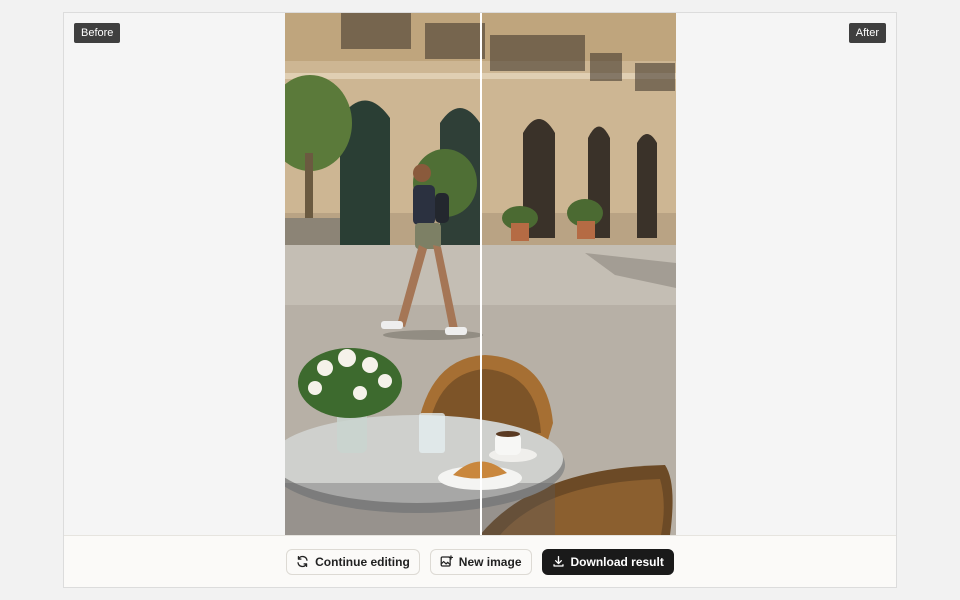  I want to click on person-shirt, so click(424, 205).